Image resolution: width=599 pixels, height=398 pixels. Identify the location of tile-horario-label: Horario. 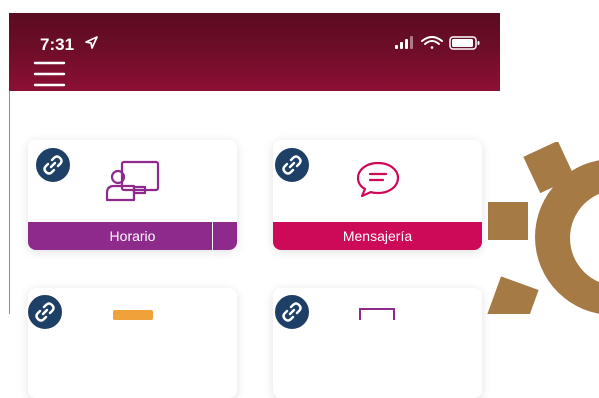
(132, 236).